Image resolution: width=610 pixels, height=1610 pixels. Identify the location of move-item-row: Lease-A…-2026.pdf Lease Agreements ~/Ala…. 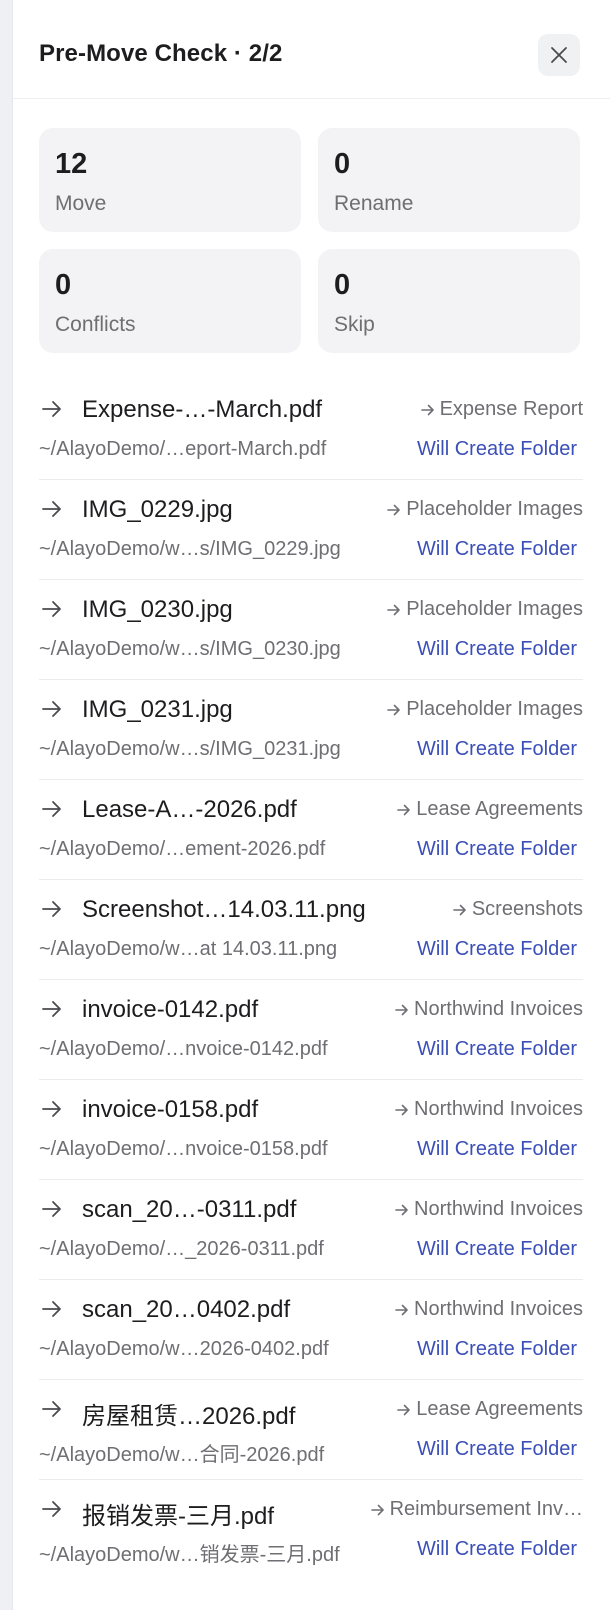
(311, 830).